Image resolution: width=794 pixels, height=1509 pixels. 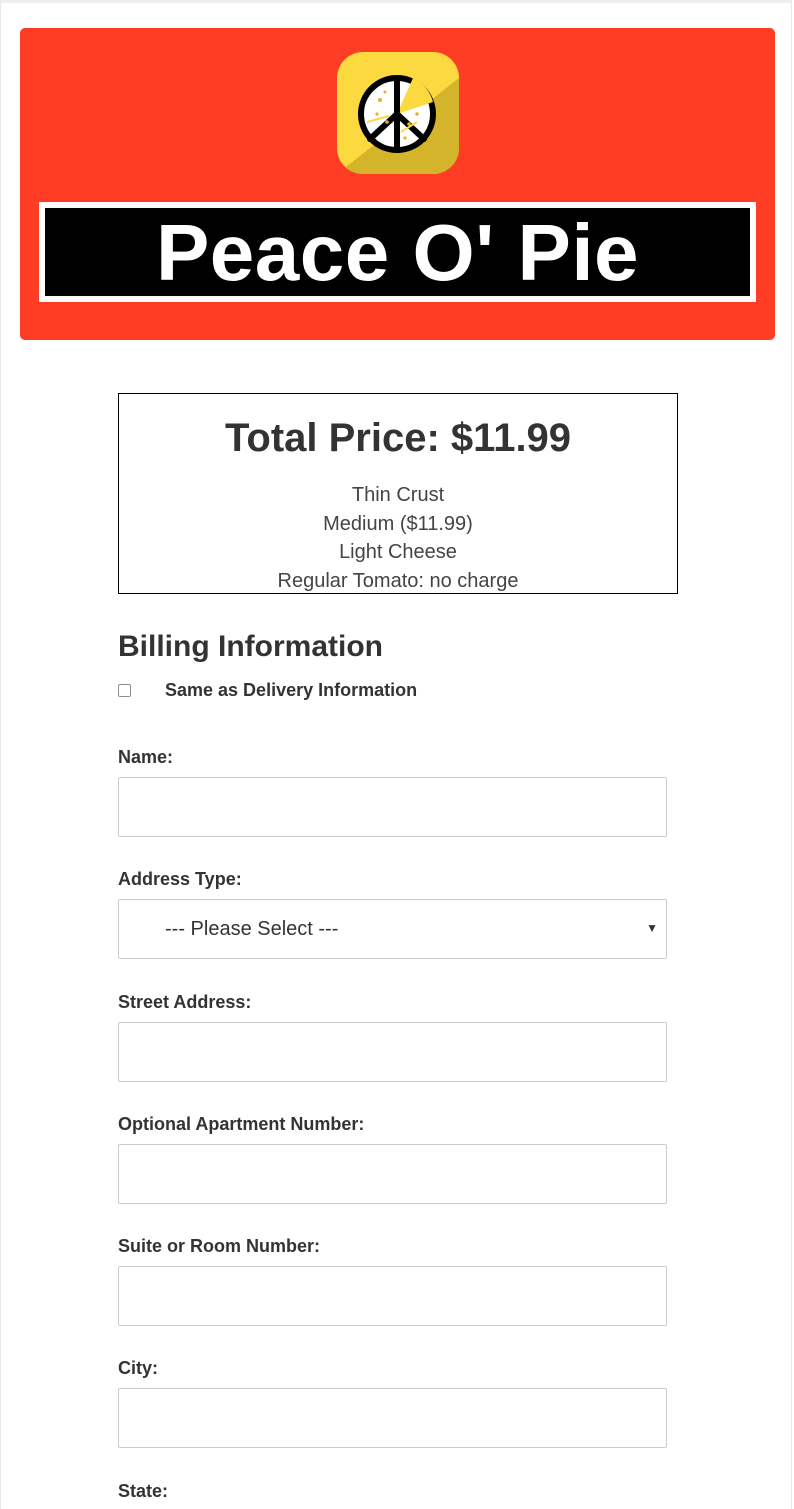 I want to click on order-item-crust: Thin Crust, so click(x=398, y=495).